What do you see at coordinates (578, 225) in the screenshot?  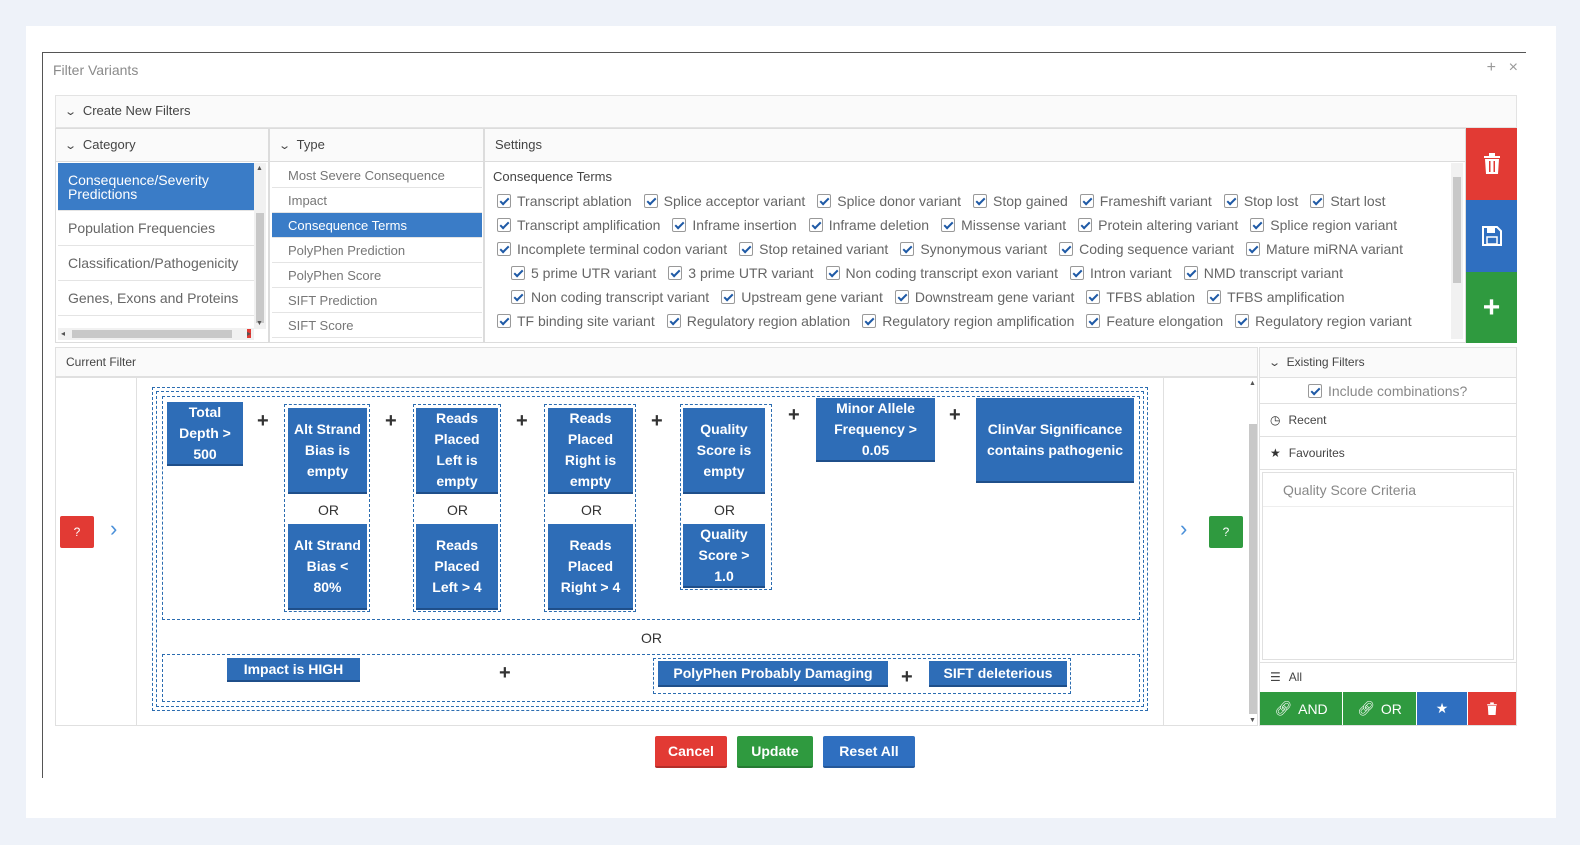 I see `consequence-term-option: Transcript amplification` at bounding box center [578, 225].